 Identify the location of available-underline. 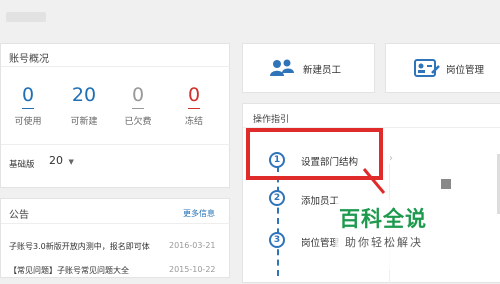
(28, 108).